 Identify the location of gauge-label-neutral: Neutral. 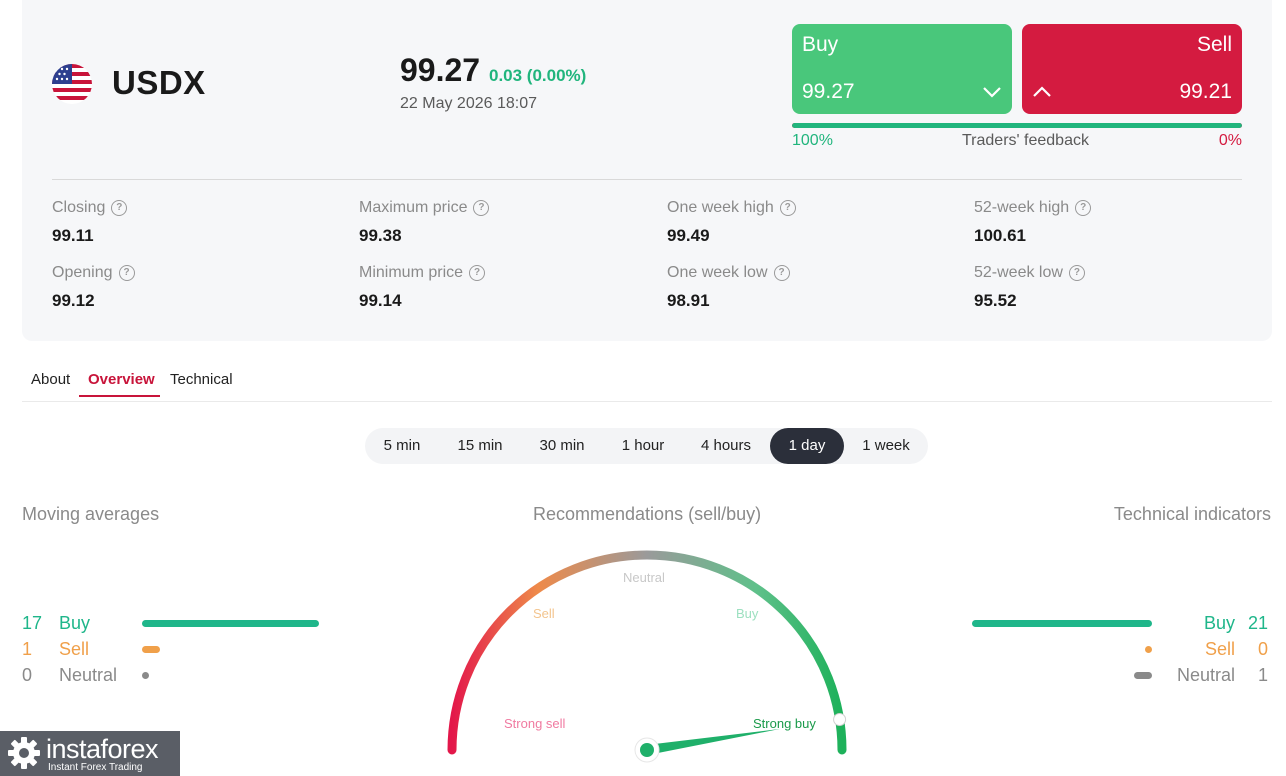
(644, 577).